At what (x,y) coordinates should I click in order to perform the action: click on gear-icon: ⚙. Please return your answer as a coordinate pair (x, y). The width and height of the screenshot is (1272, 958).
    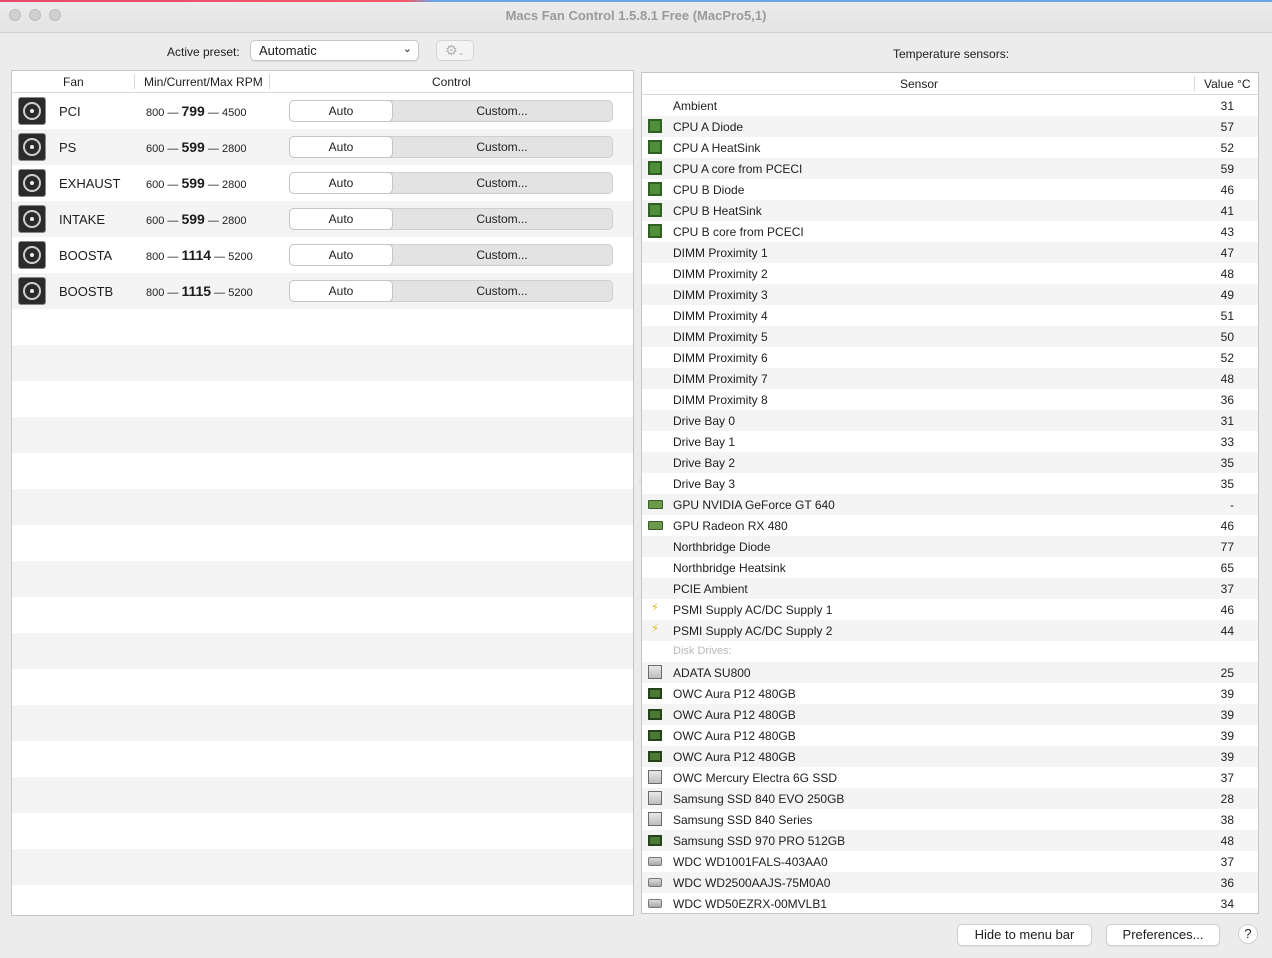
    Looking at the image, I should click on (451, 50).